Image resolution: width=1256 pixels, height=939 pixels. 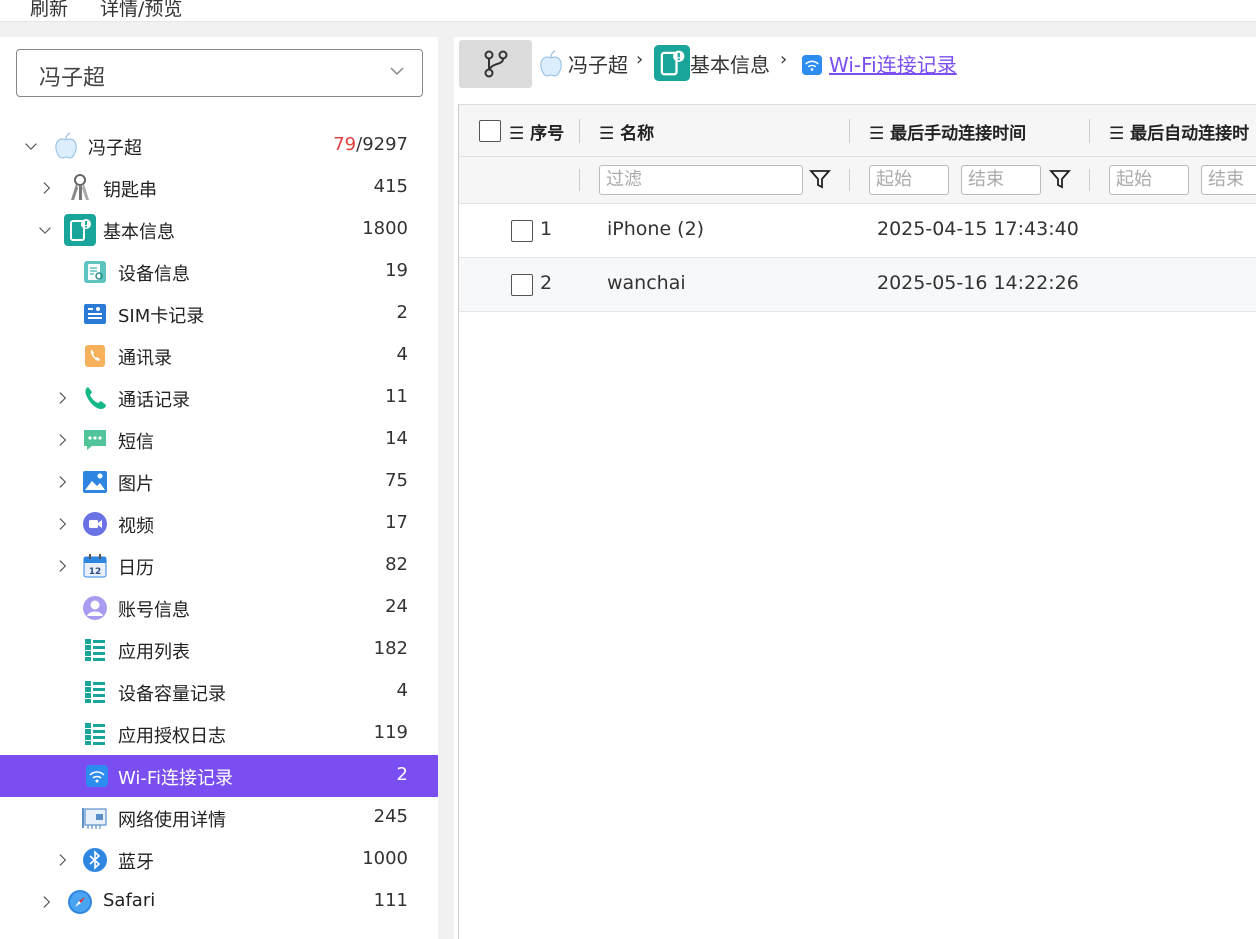 What do you see at coordinates (219, 734) in the screenshot?
I see `tree-node-auth-log: 应用授权日志 119` at bounding box center [219, 734].